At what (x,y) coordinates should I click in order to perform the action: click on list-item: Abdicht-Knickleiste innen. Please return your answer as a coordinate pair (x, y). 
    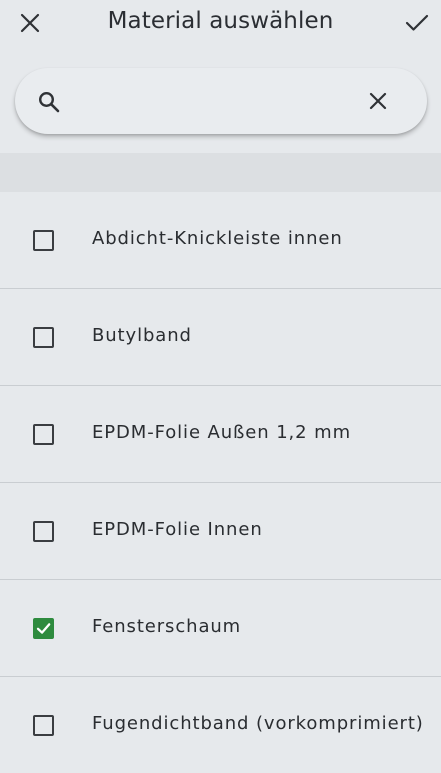
    Looking at the image, I should click on (220, 240).